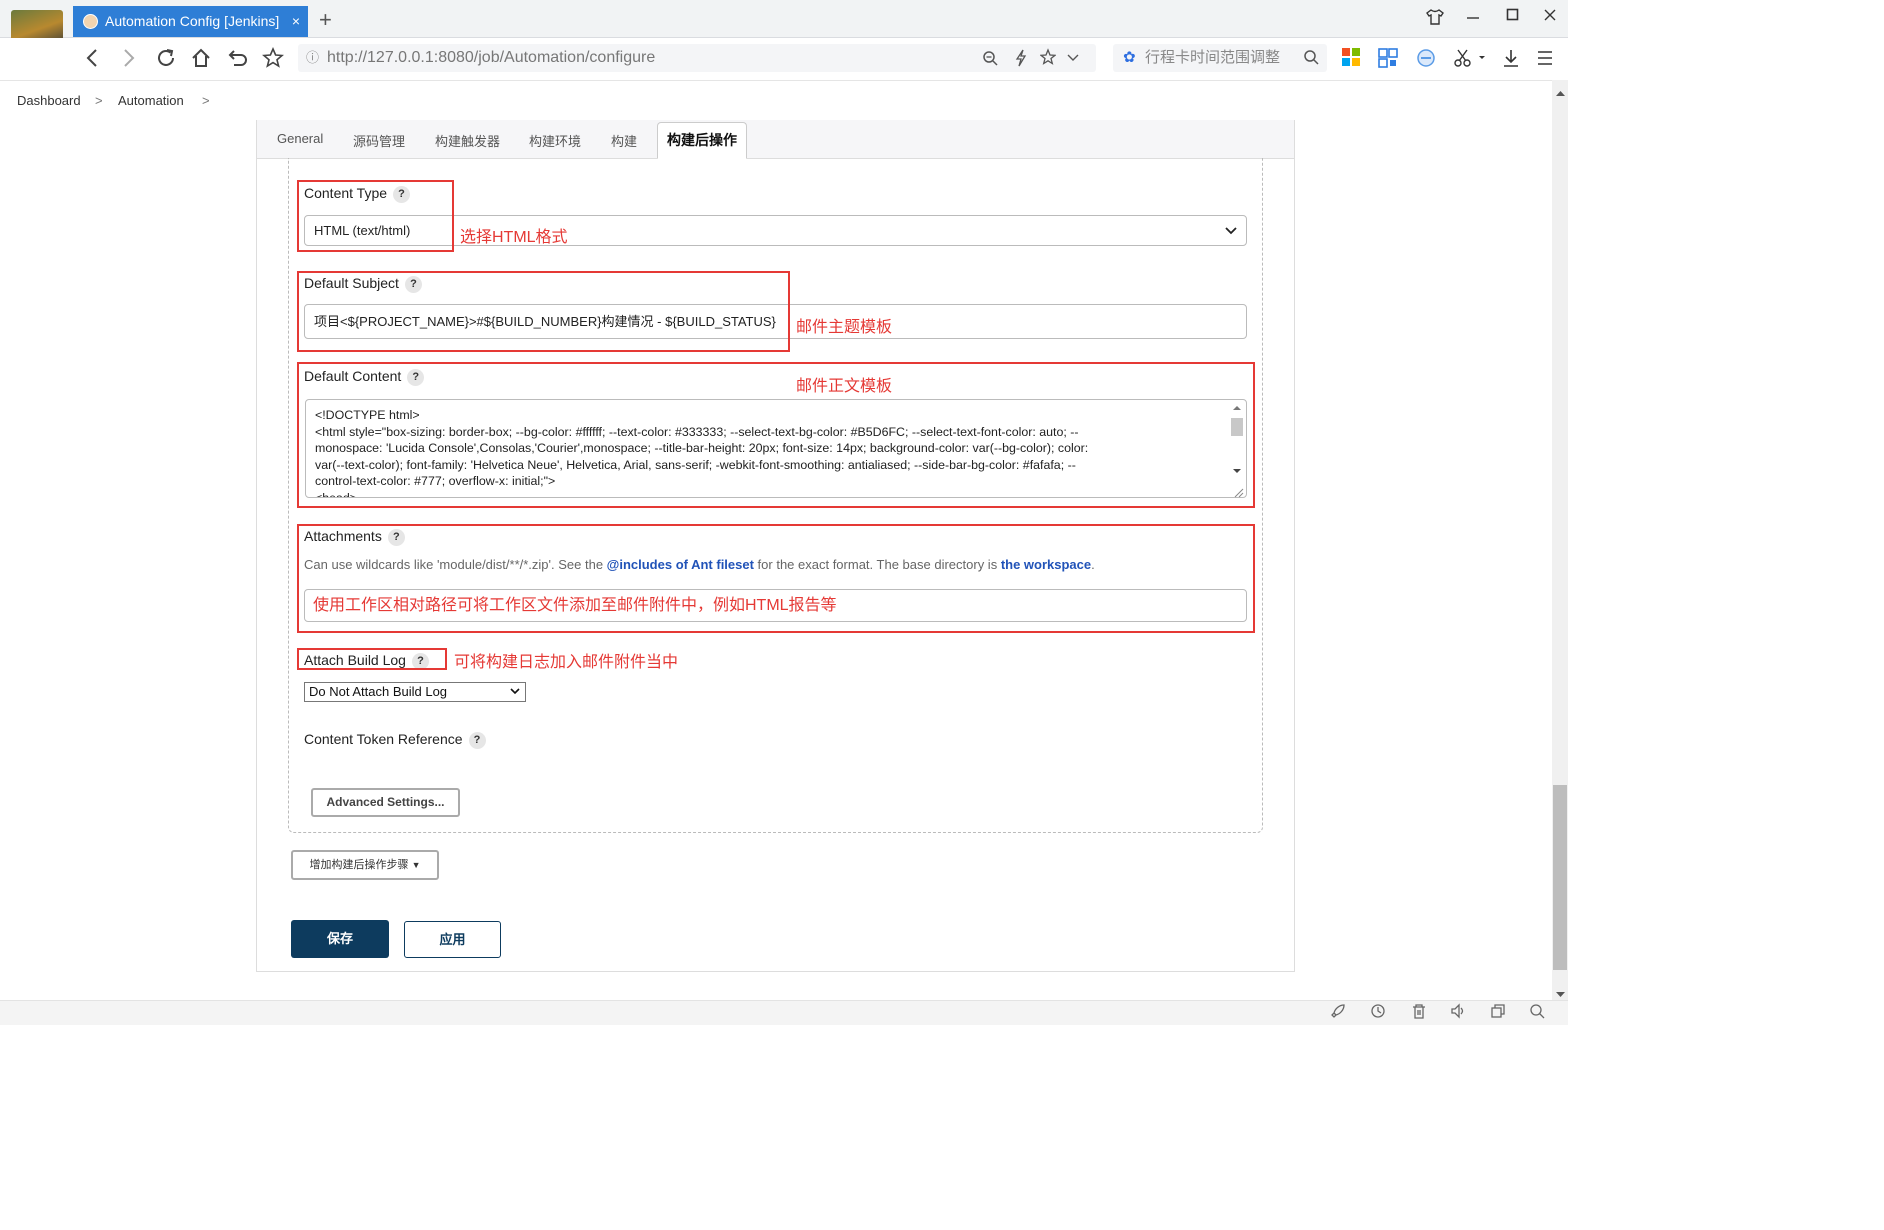 The image size is (1884, 1230). Describe the element at coordinates (312, 58) in the screenshot. I see `site-info-icon: ⓘ` at that location.